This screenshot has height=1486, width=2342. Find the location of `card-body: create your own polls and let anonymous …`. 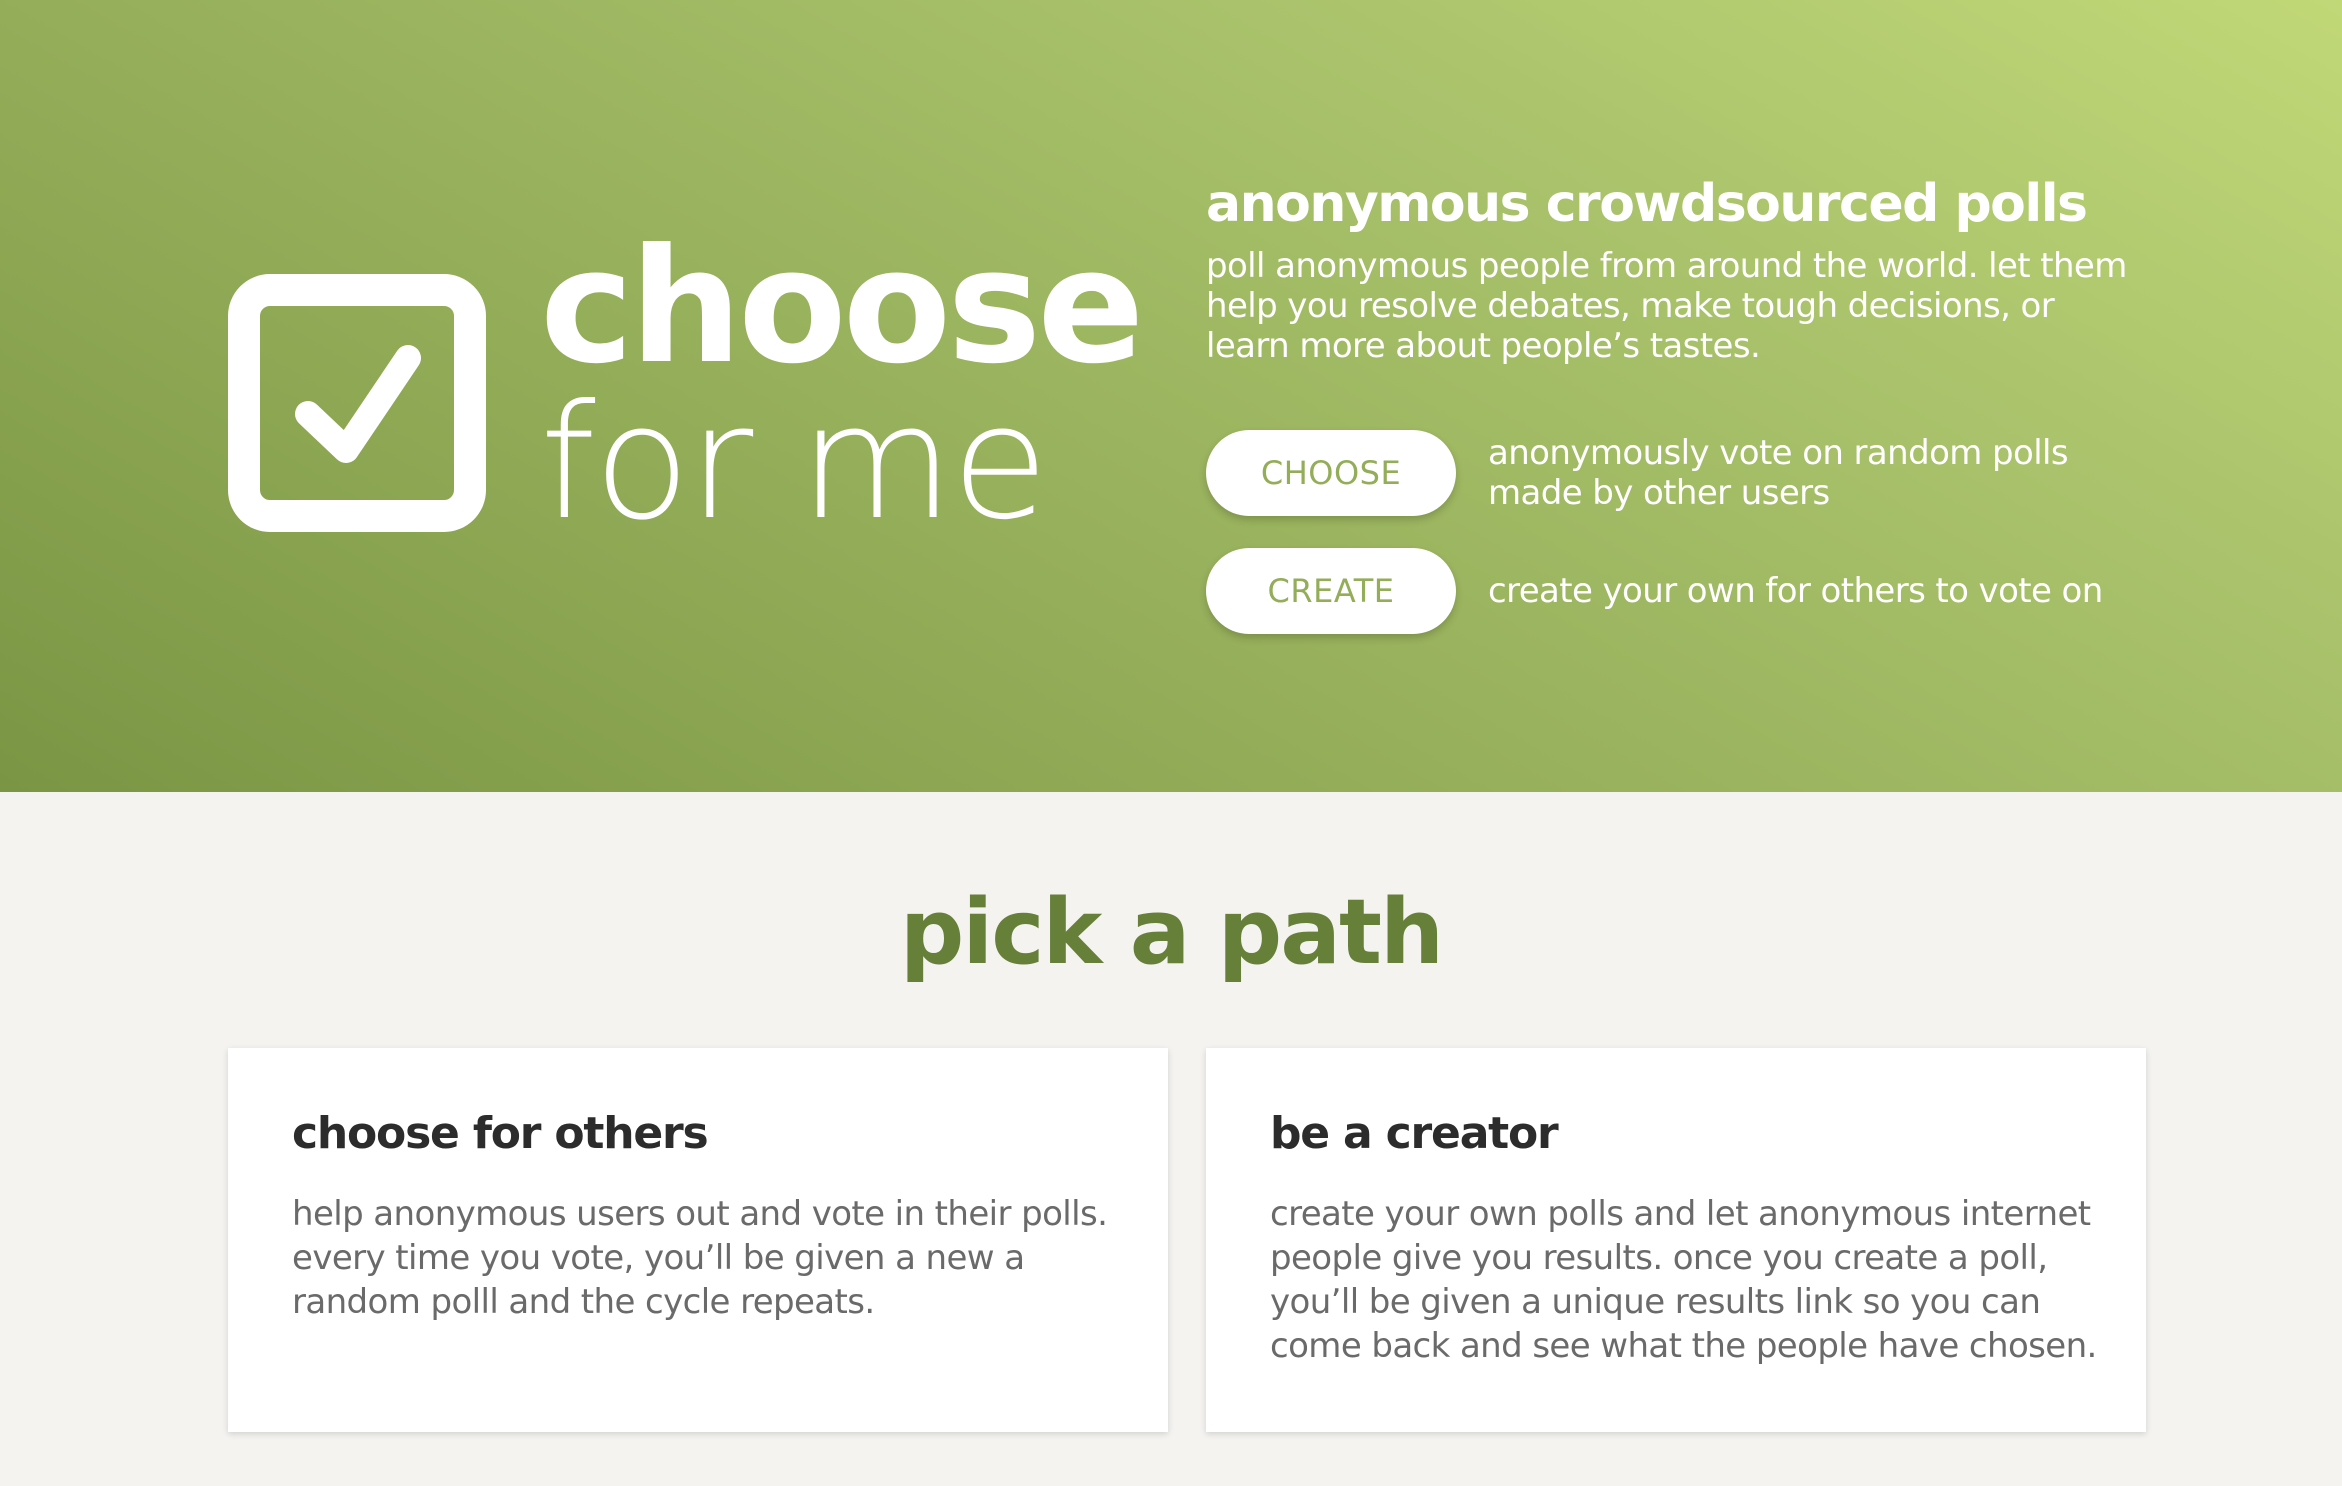

card-body: create your own polls and let anonymous … is located at coordinates (1683, 1280).